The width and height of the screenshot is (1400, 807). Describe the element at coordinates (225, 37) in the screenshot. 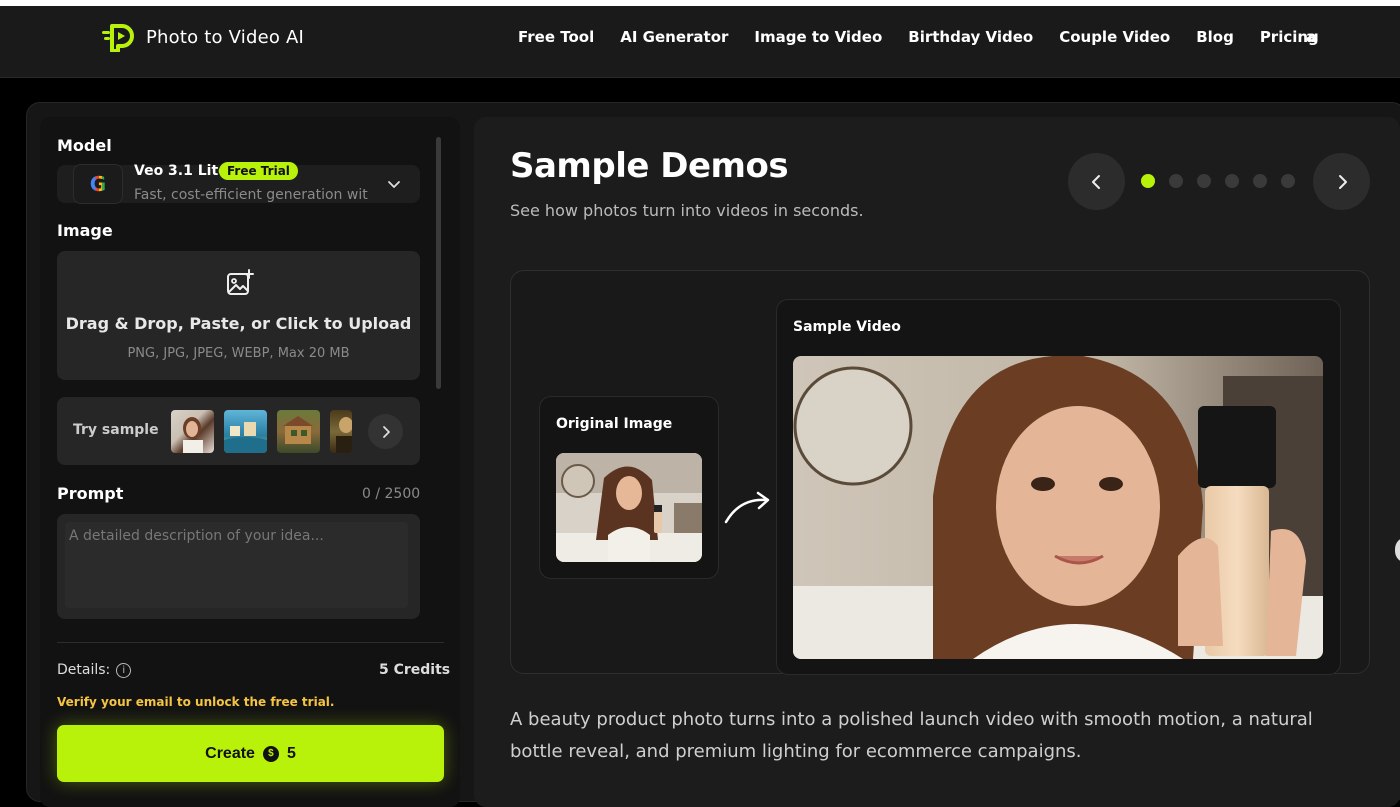

I see `logo-text: Photo to Video AI` at that location.